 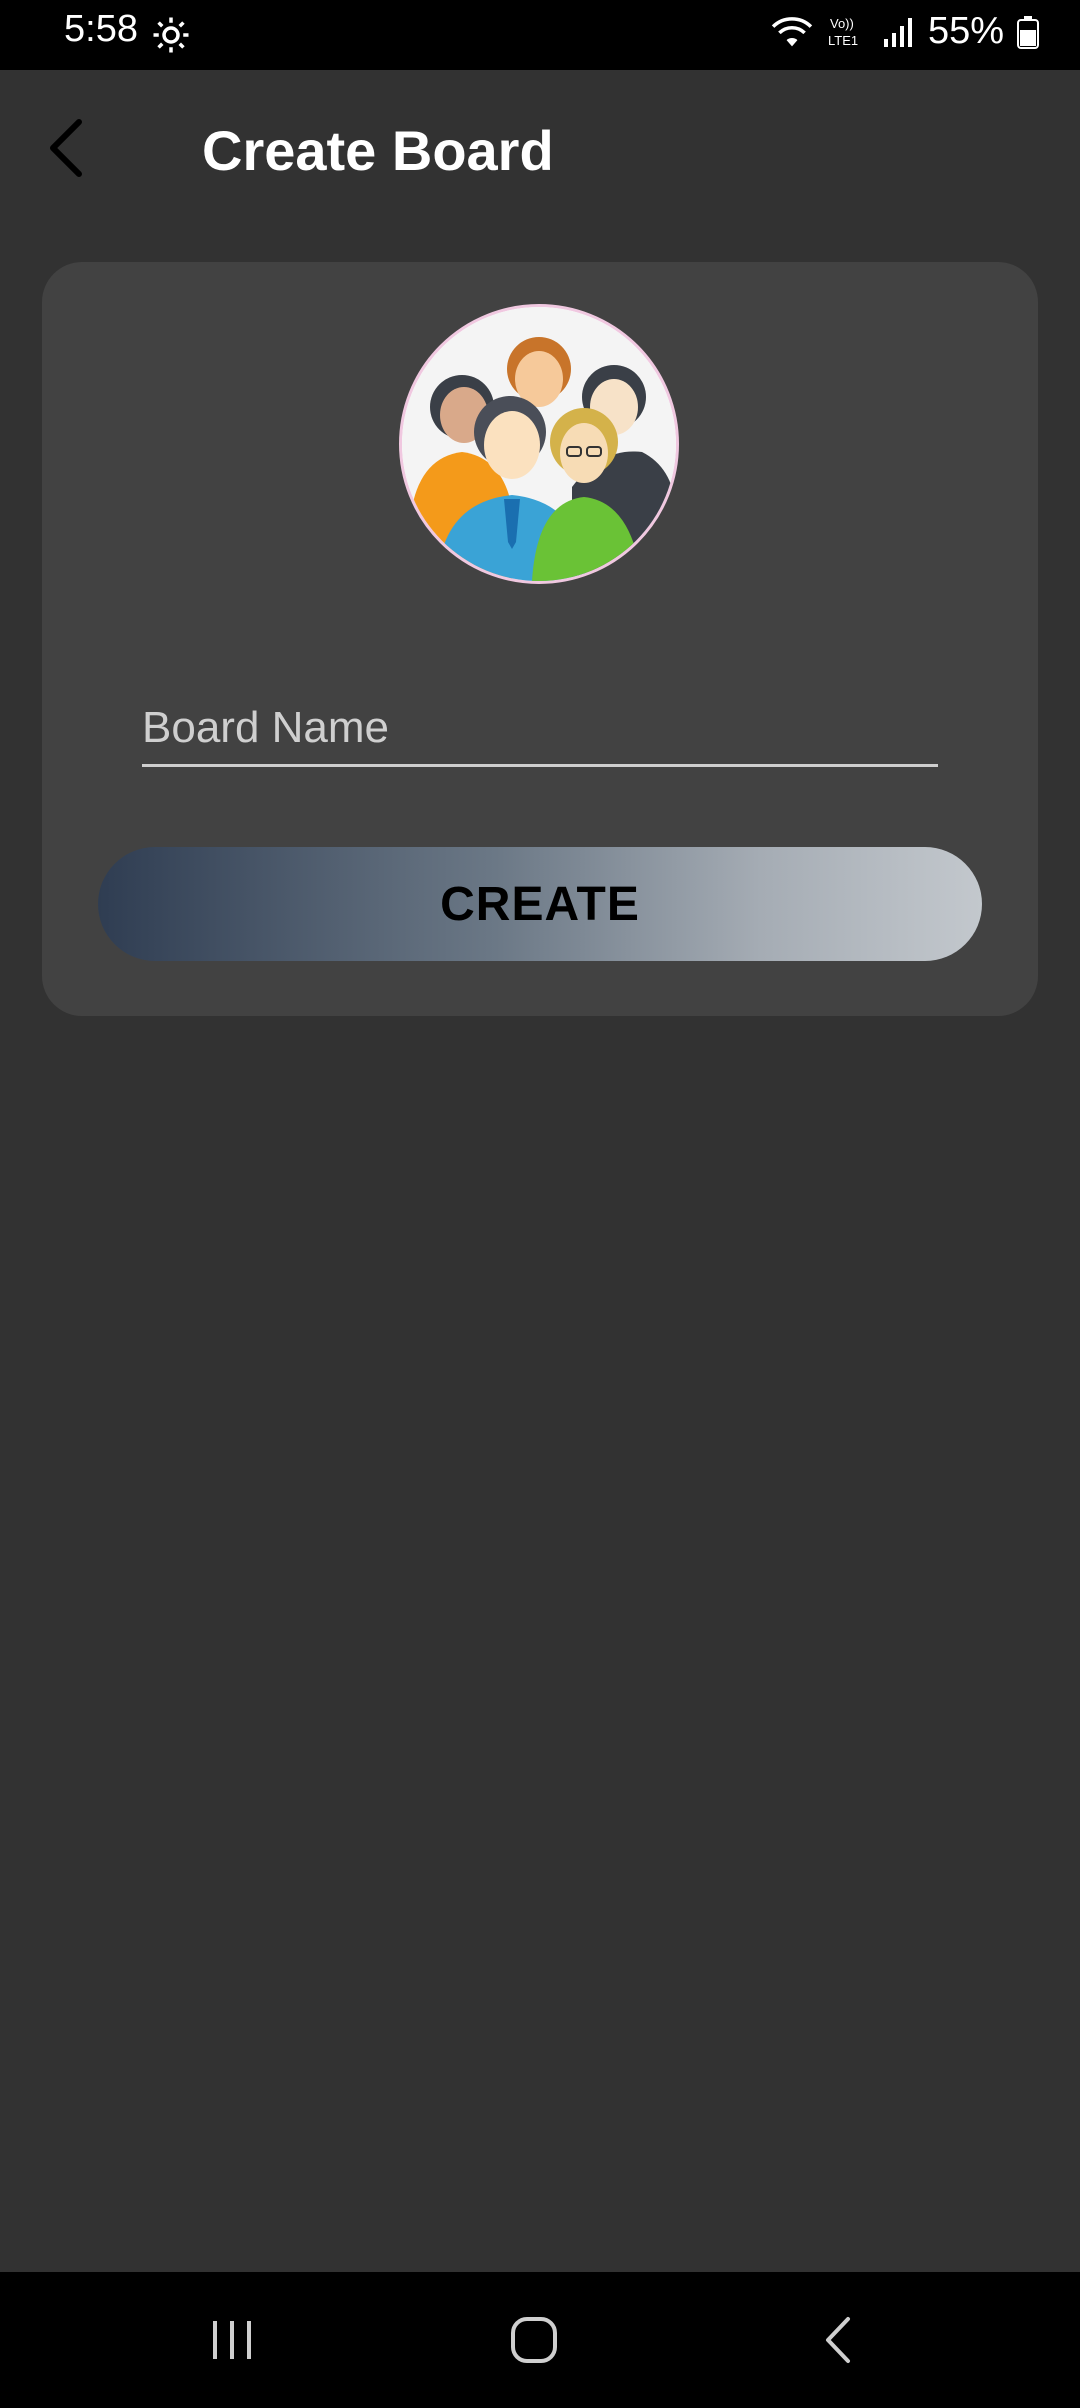 What do you see at coordinates (842, 23) in the screenshot?
I see `svg-text: Vo))` at bounding box center [842, 23].